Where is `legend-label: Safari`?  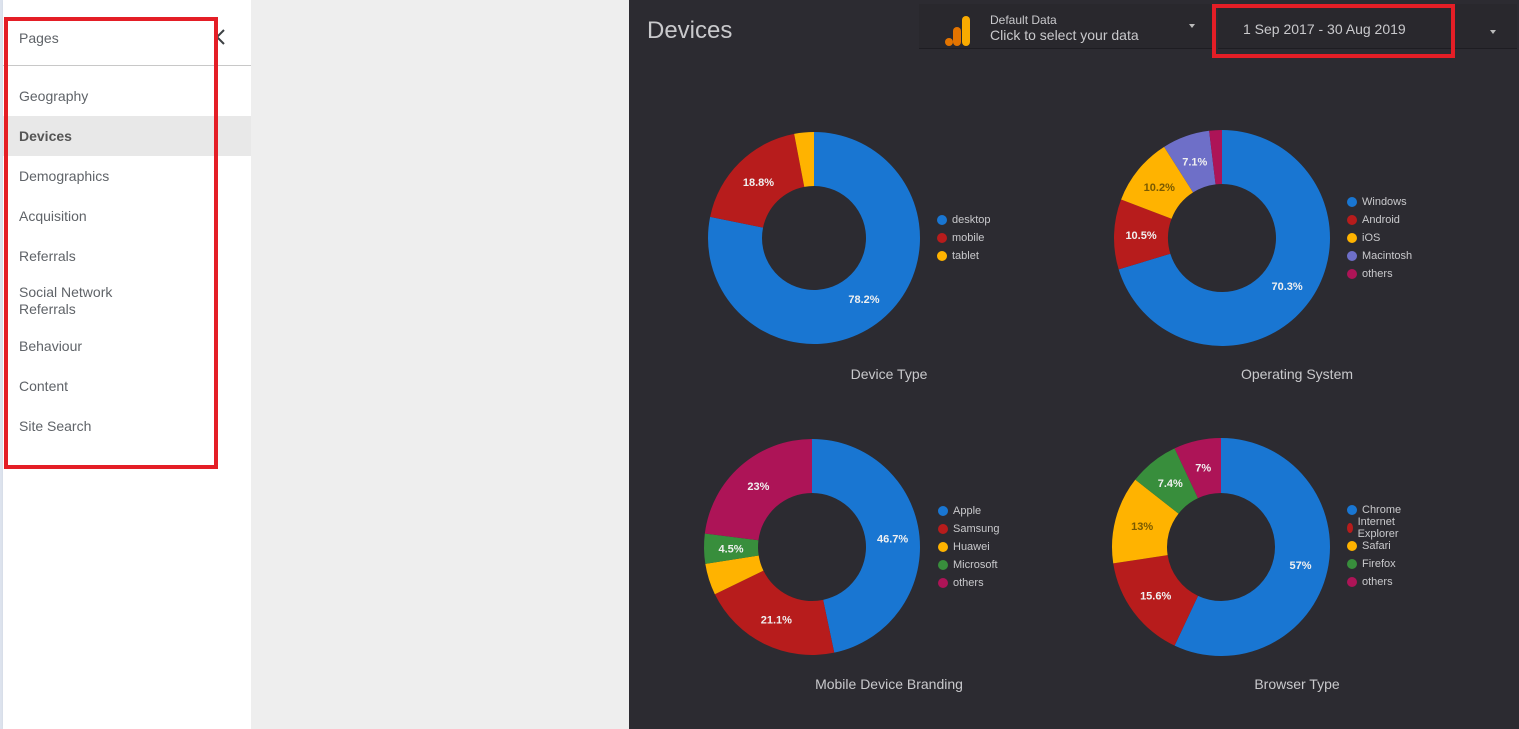 legend-label: Safari is located at coordinates (1376, 546).